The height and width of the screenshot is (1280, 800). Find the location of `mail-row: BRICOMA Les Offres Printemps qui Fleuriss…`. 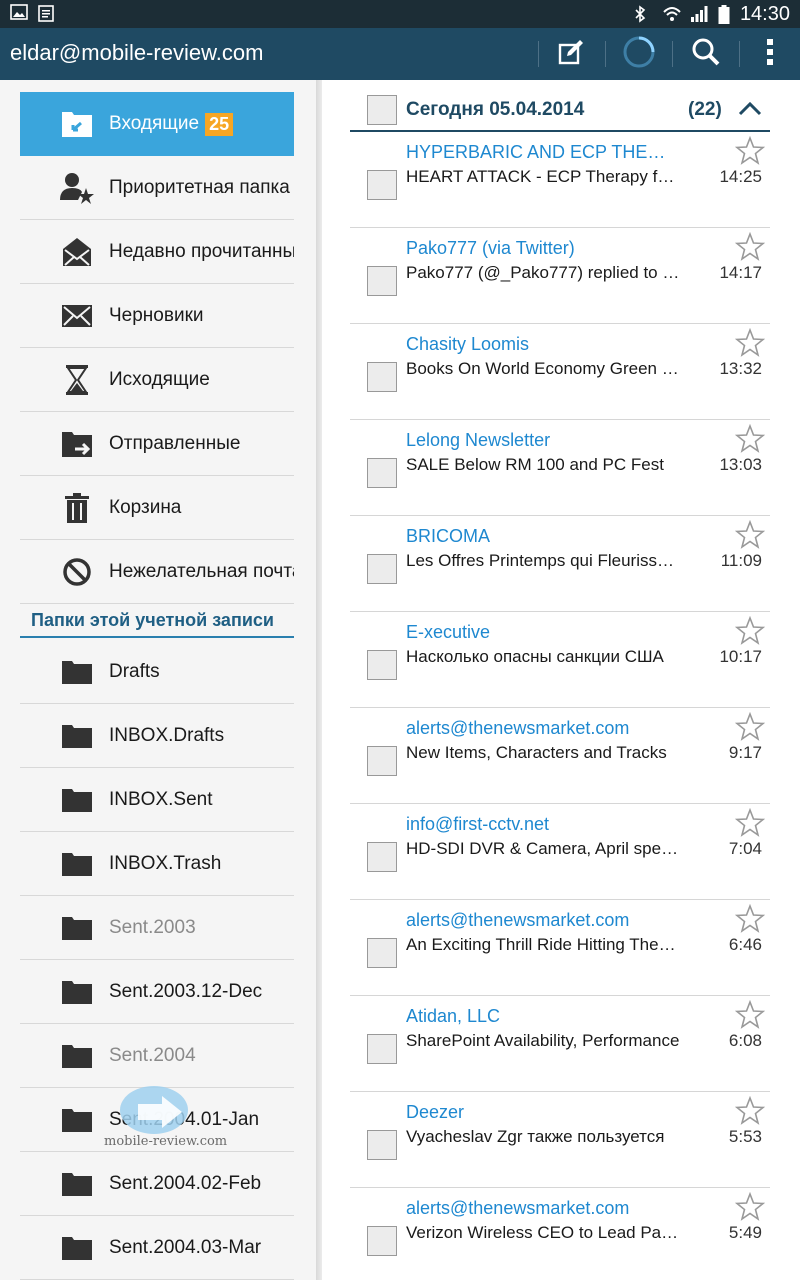

mail-row: BRICOMA Les Offres Printemps qui Fleuriss… is located at coordinates (560, 564).